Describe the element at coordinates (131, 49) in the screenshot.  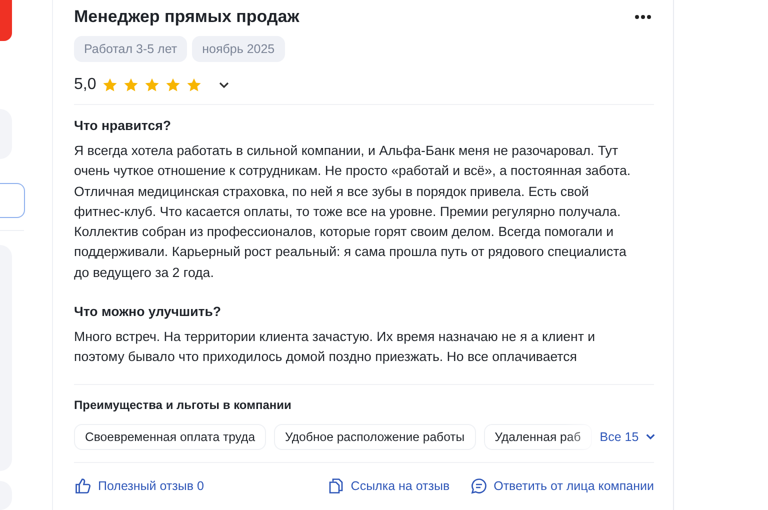
I see `tag: Работал 3-5 лет` at that location.